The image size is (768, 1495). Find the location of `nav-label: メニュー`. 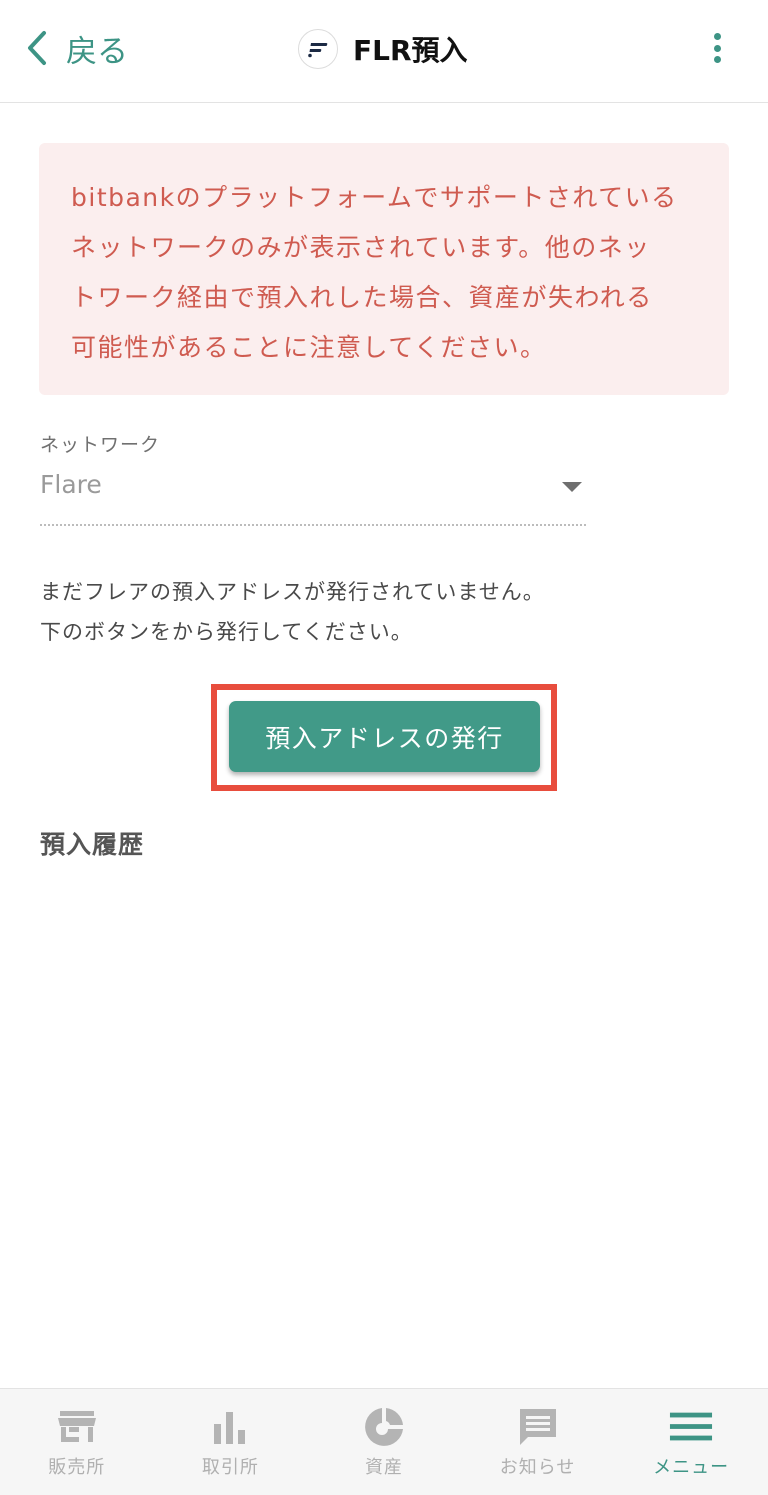

nav-label: メニュー is located at coordinates (691, 1467).